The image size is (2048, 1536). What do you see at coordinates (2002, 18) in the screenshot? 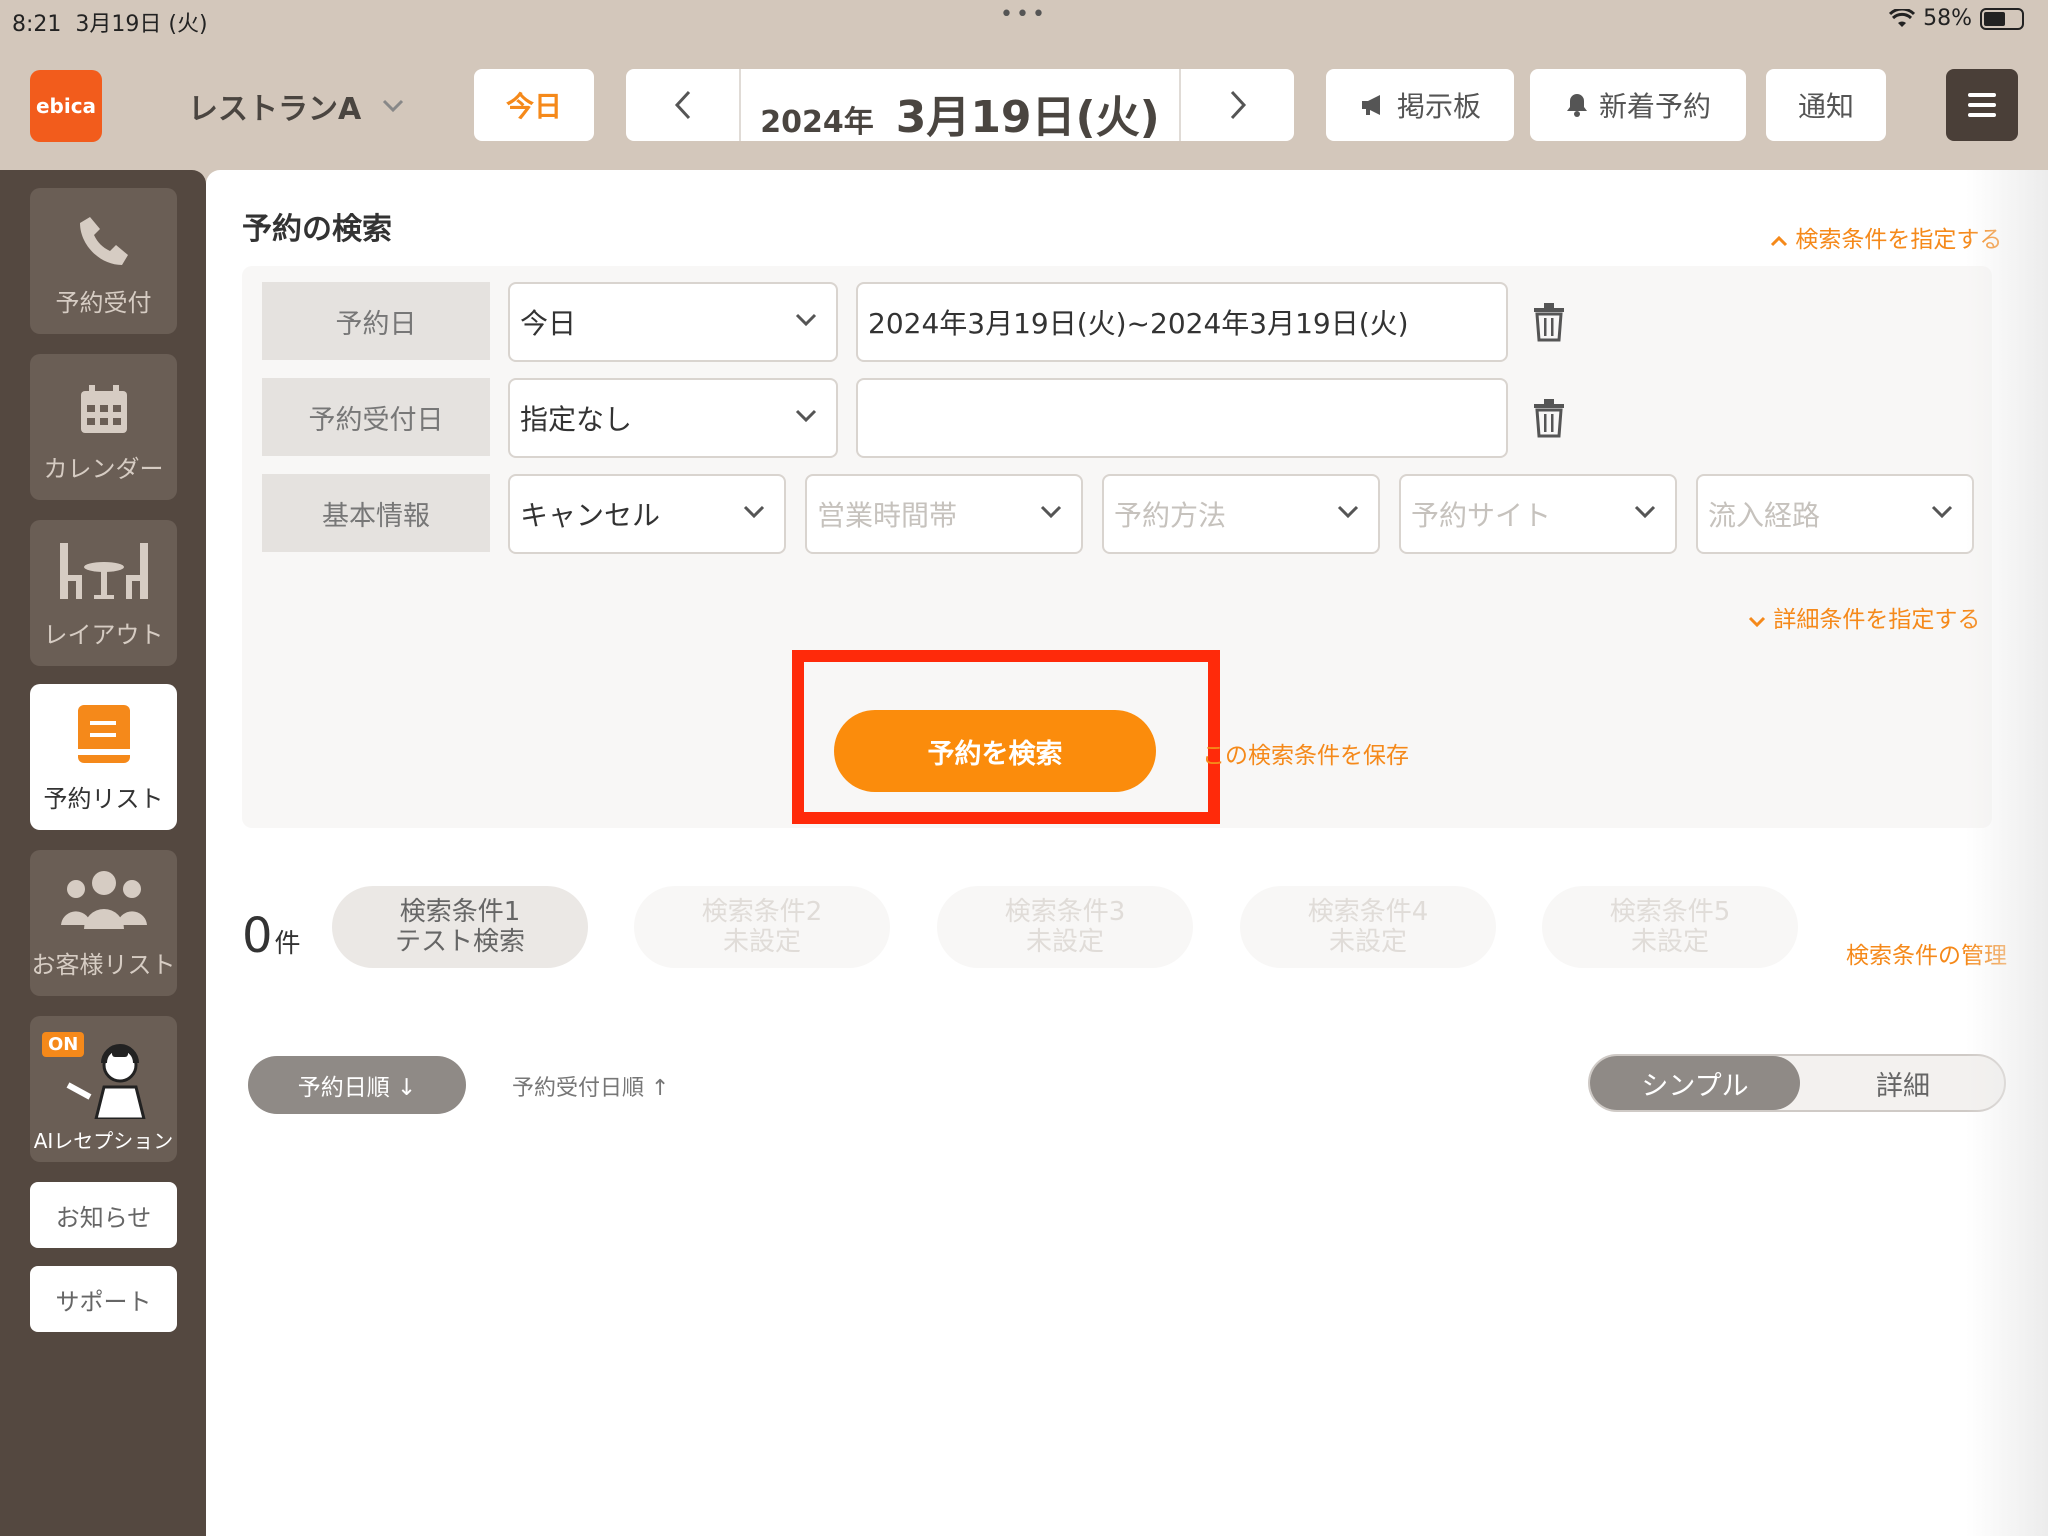
I see `battery-icon` at bounding box center [2002, 18].